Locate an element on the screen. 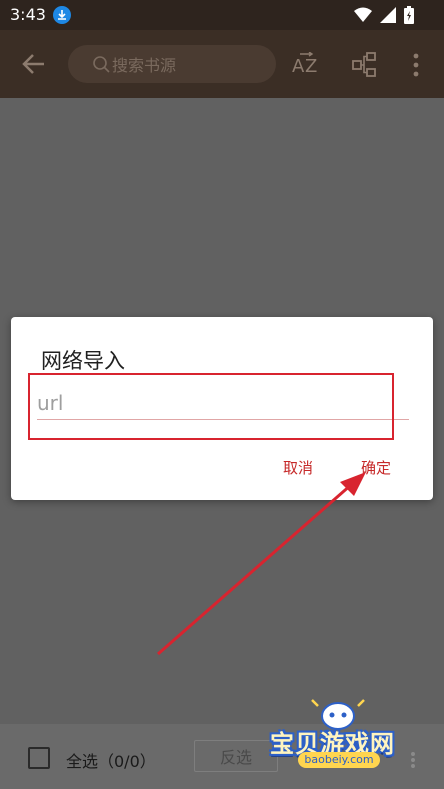 The height and width of the screenshot is (789, 444). wifi-icon is located at coordinates (363, 17).